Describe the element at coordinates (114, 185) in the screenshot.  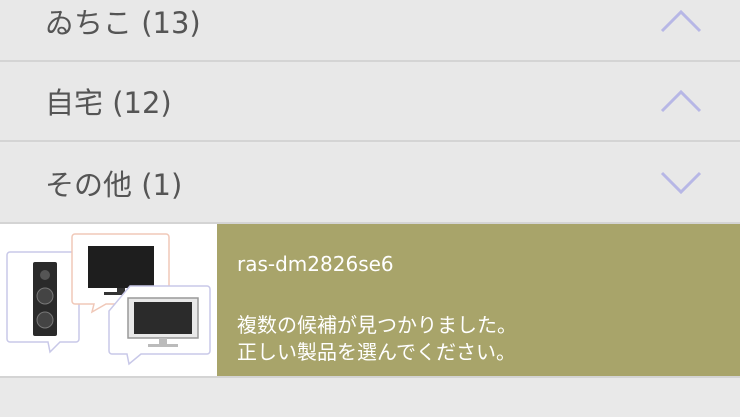
I see `group-label: その他 (1)` at that location.